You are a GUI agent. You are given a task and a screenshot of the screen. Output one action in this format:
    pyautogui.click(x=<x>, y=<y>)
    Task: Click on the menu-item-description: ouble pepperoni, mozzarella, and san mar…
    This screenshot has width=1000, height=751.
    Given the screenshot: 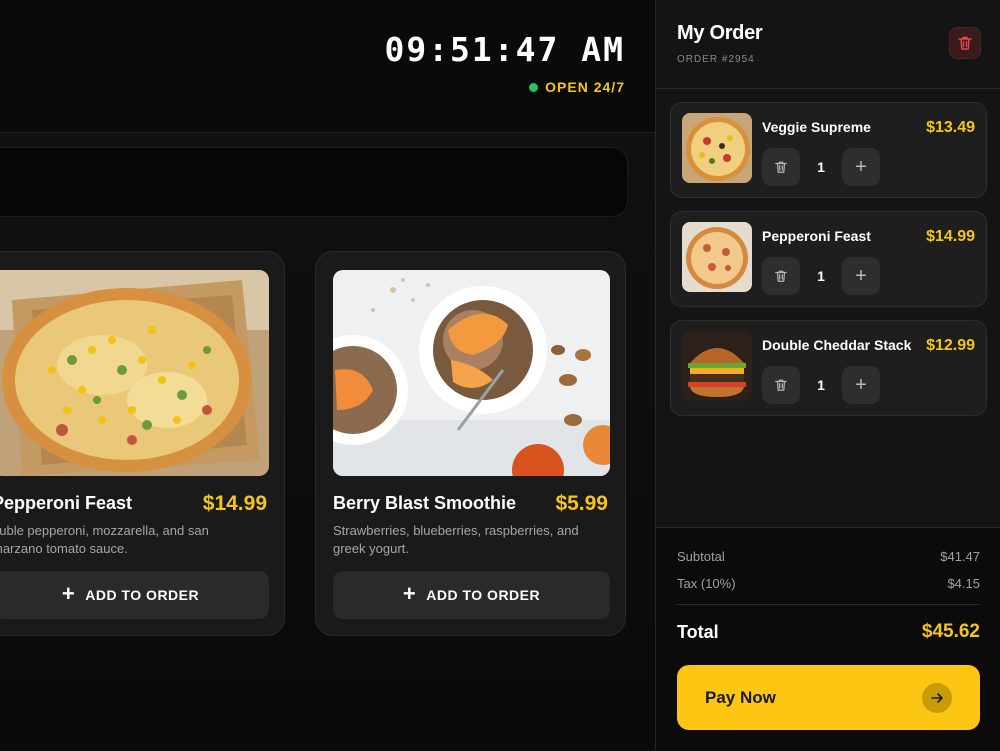 What is the action you would take?
    pyautogui.click(x=104, y=539)
    